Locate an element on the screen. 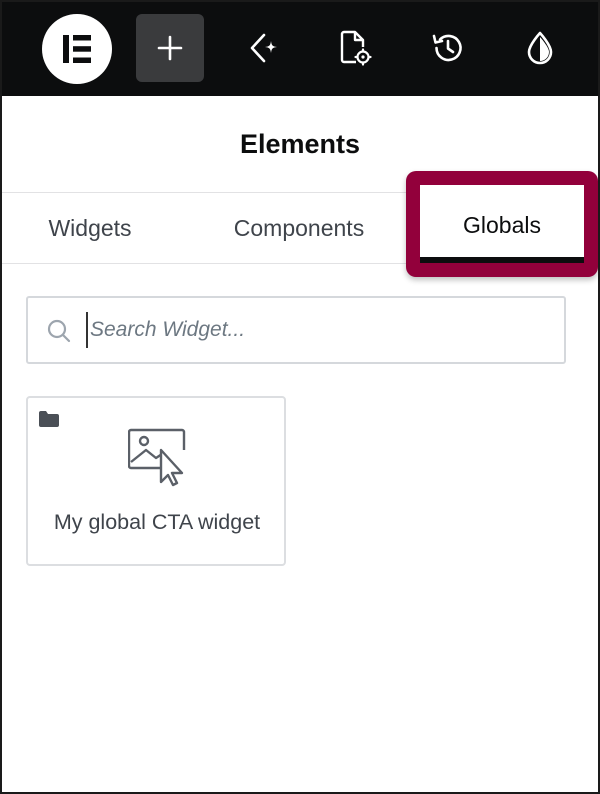 Image resolution: width=600 pixels, height=794 pixels. site-settings-button is located at coordinates (540, 48).